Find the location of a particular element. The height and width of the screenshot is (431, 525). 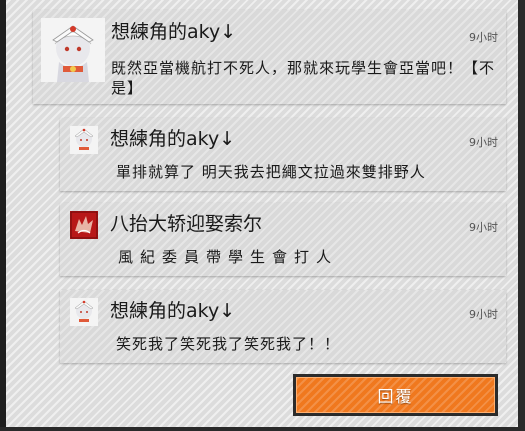

reply-button-label: 回覆 is located at coordinates (395, 397).